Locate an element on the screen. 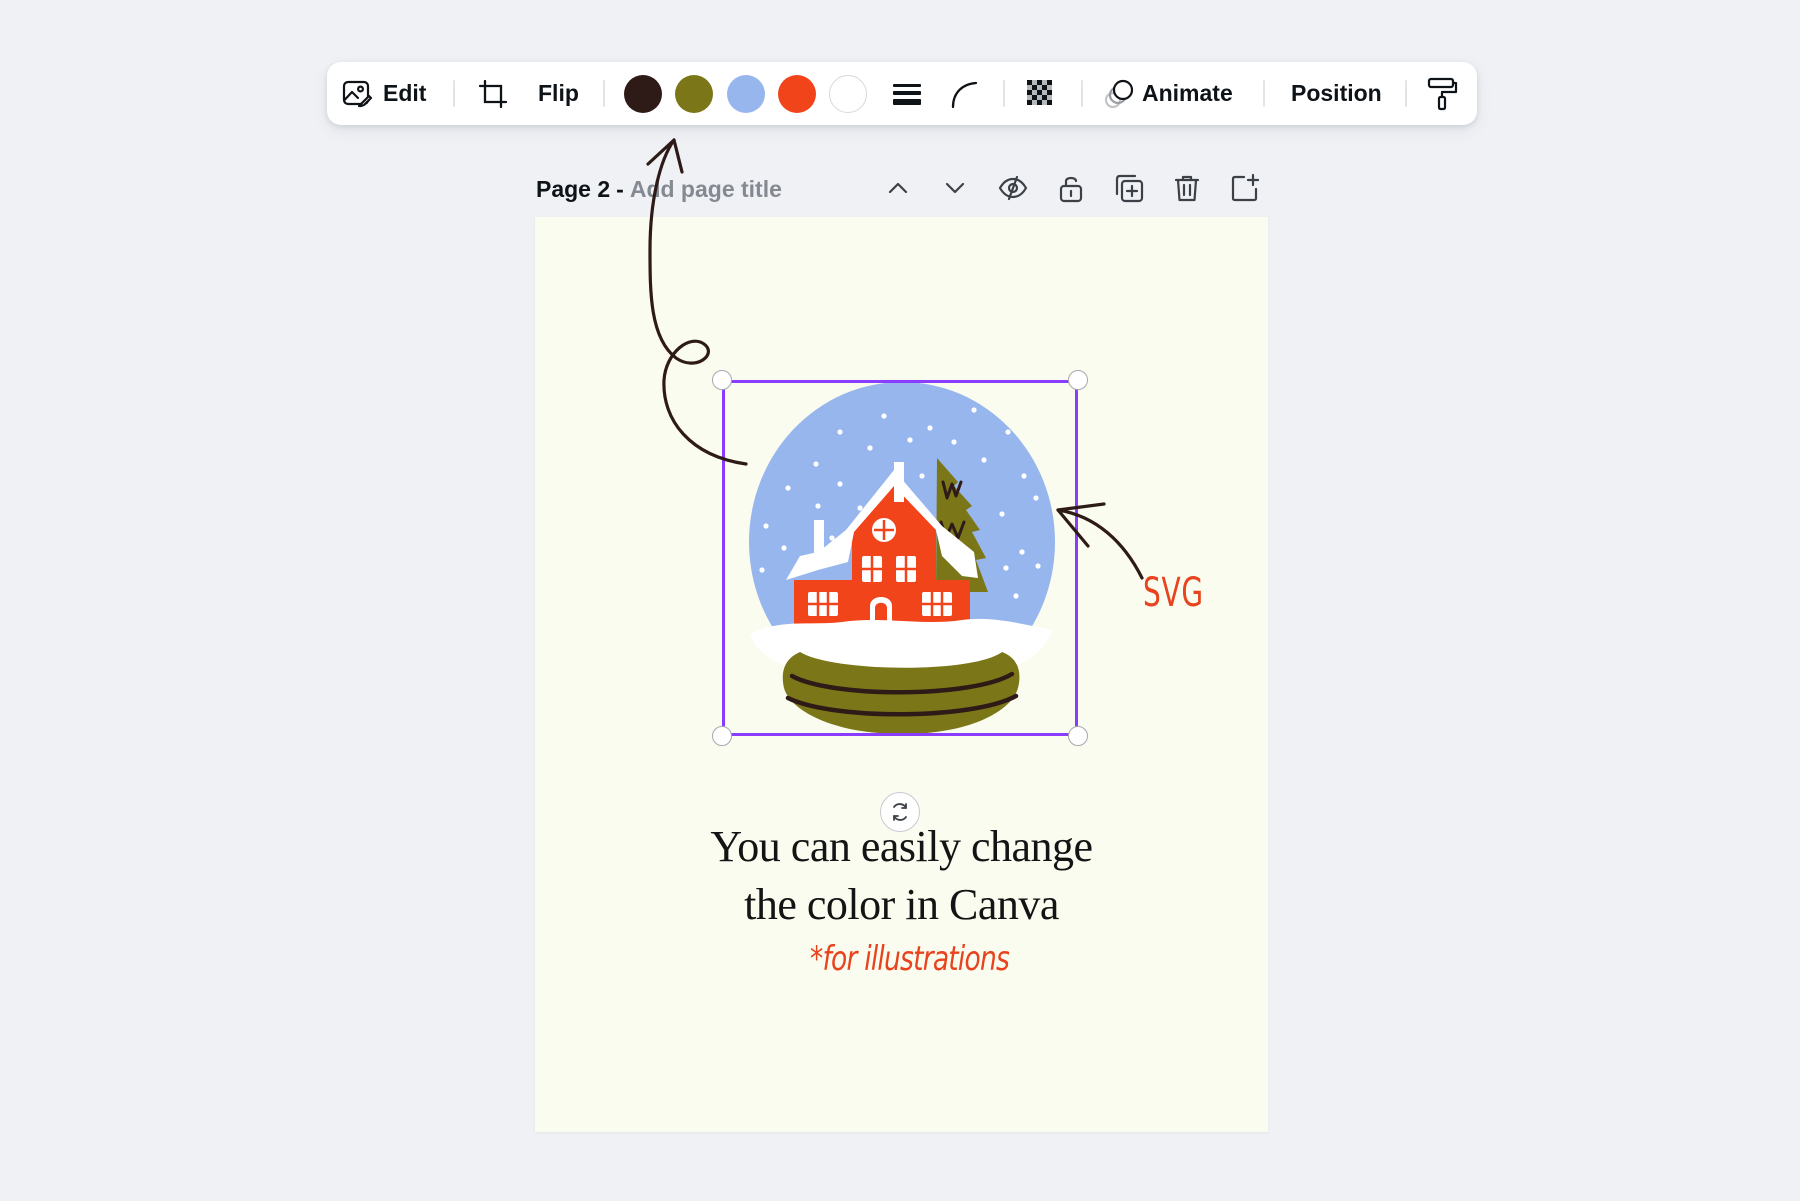  position-button: Position is located at coordinates (1336, 93).